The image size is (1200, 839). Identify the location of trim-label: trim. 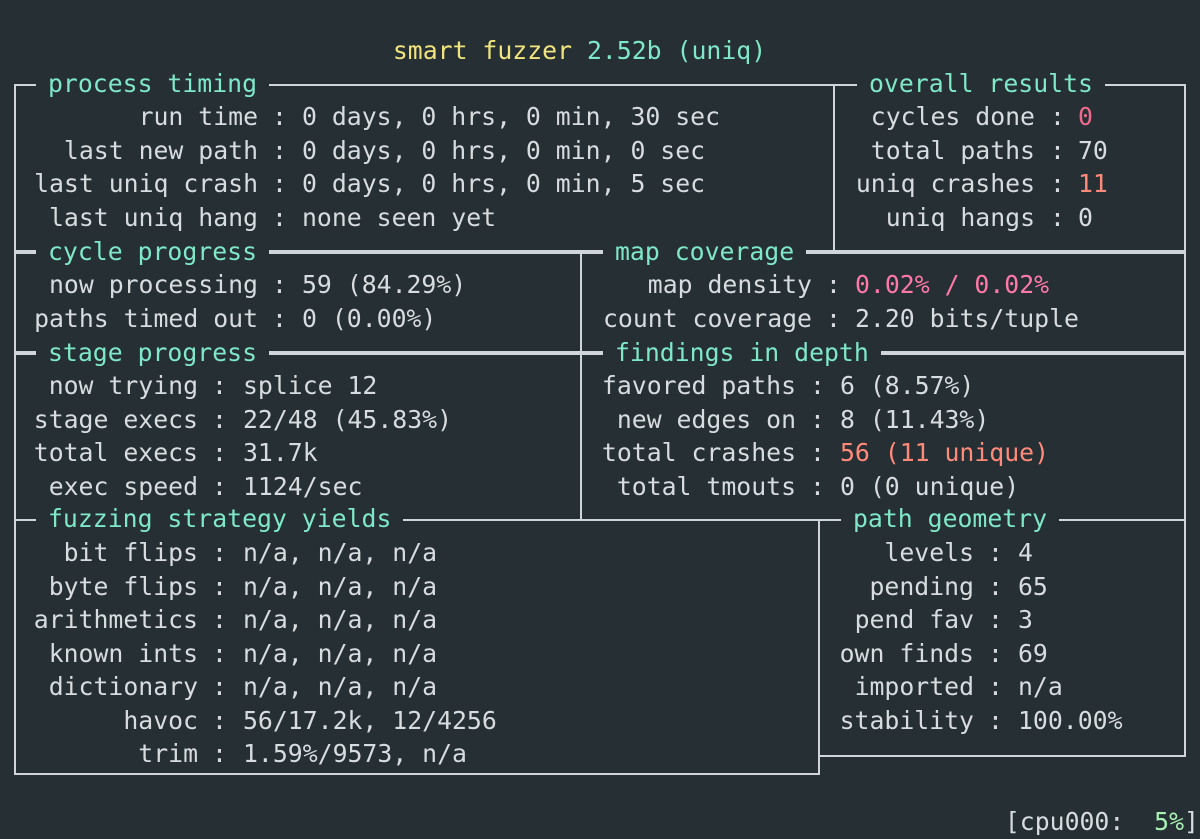
(168, 753).